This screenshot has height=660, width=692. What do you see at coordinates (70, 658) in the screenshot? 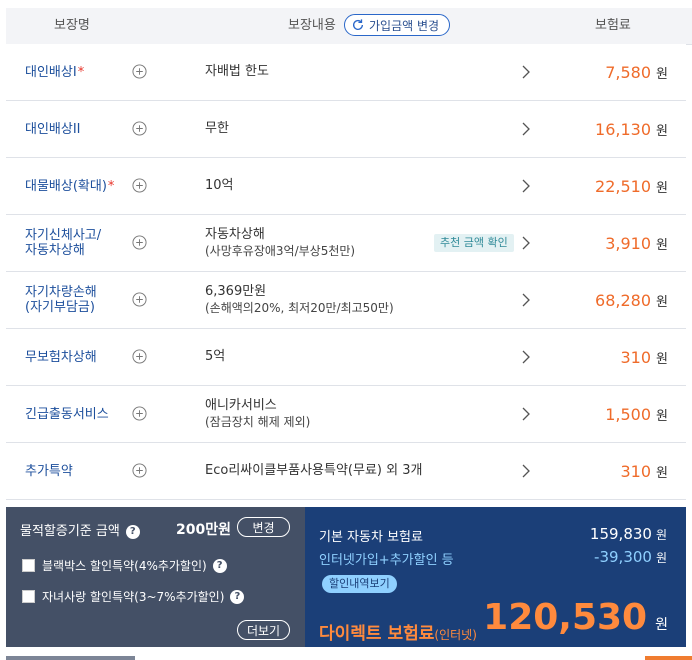
I see `bottom-tab-left` at bounding box center [70, 658].